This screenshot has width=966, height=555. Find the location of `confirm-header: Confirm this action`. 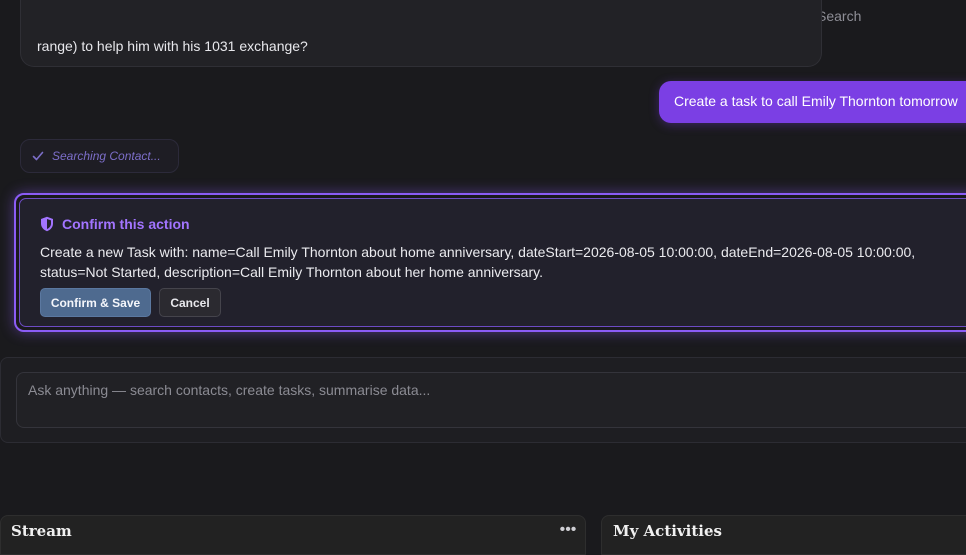

confirm-header: Confirm this action is located at coordinates (115, 224).